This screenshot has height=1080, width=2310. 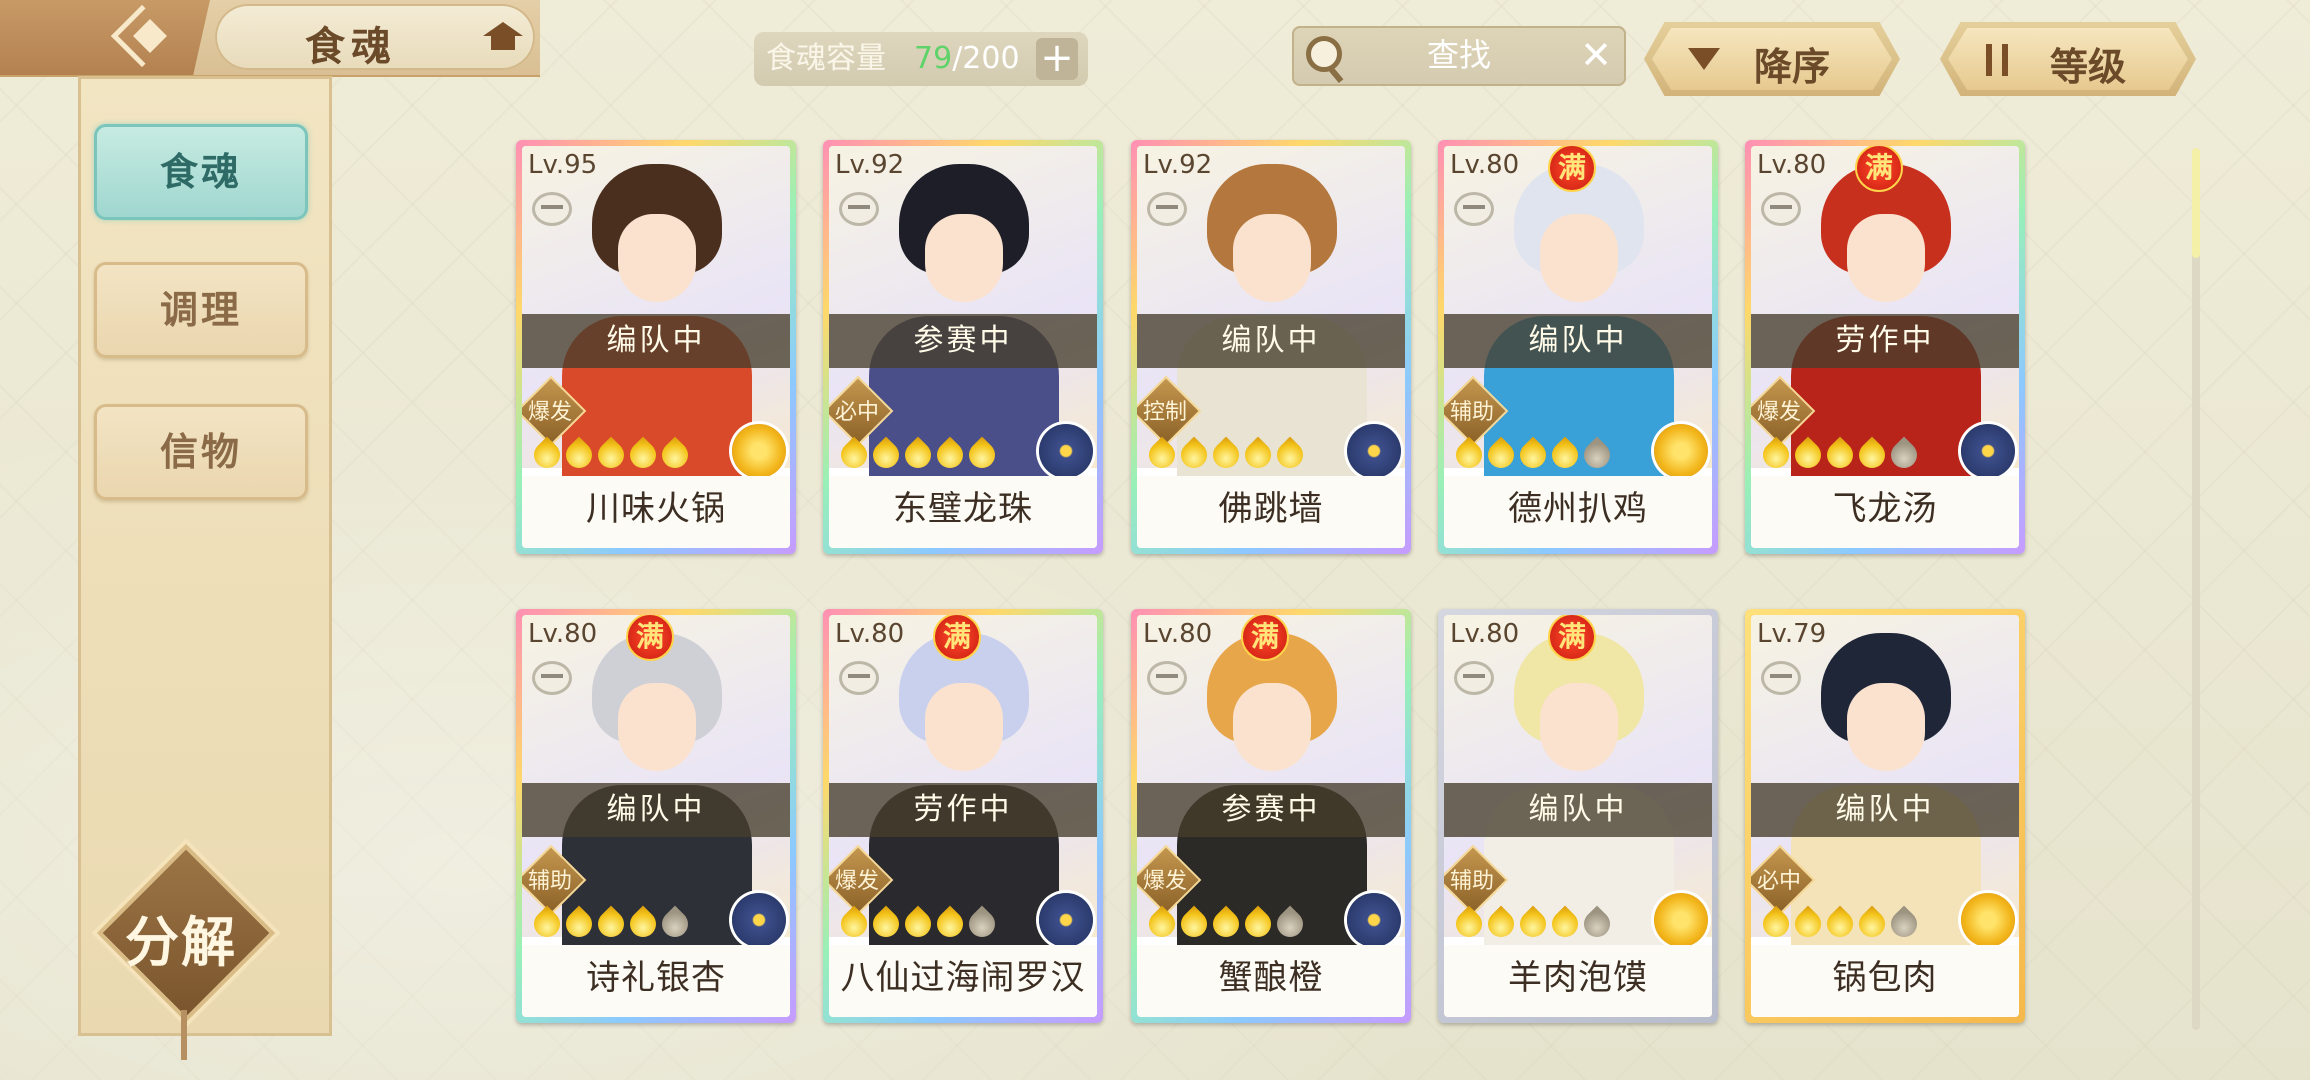 I want to click on title-plate: 食魂, so click(x=375, y=37).